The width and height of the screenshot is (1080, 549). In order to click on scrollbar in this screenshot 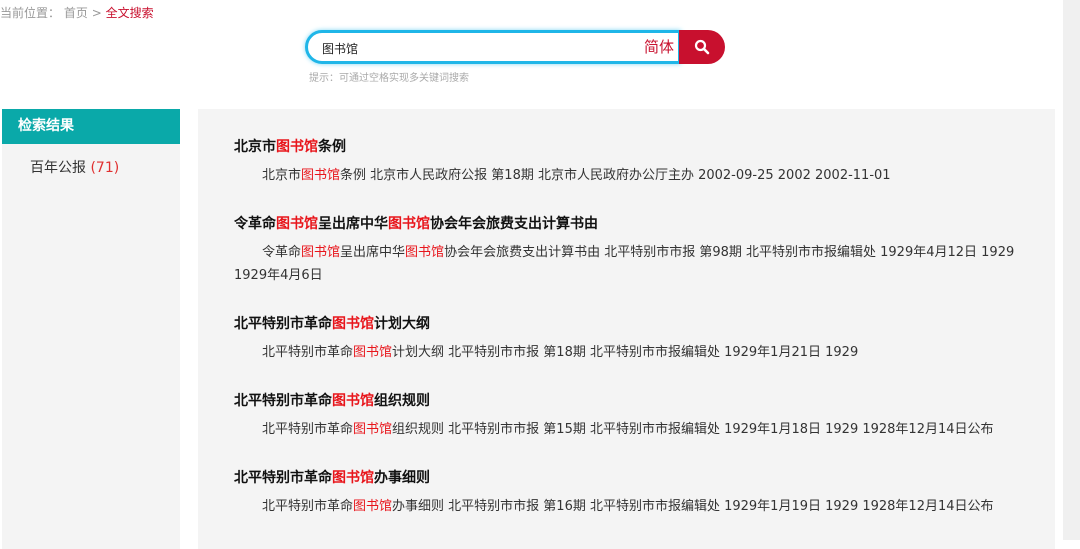, I will do `click(1071, 270)`.